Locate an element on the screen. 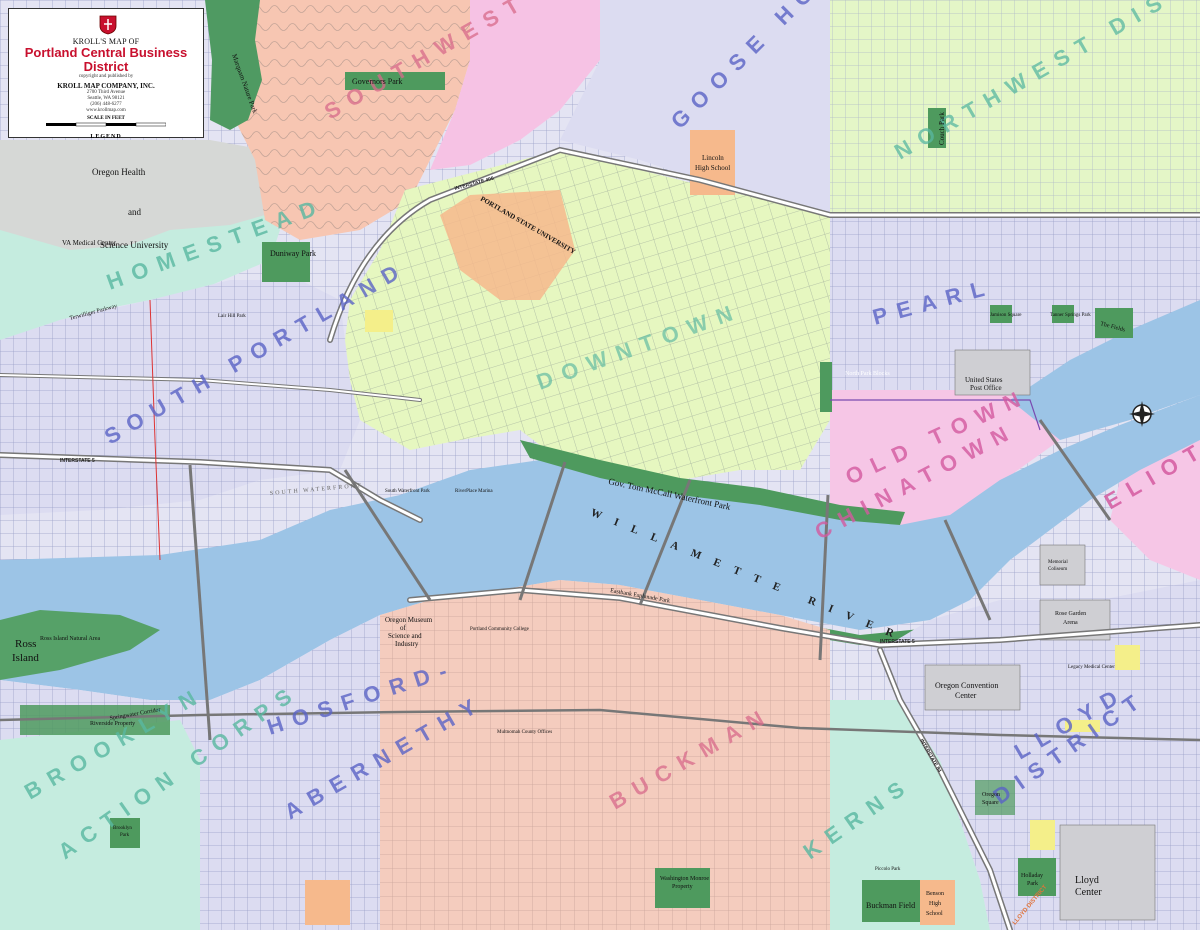 This screenshot has width=1200, height=930. label-ross-island-2: Island is located at coordinates (25, 658).